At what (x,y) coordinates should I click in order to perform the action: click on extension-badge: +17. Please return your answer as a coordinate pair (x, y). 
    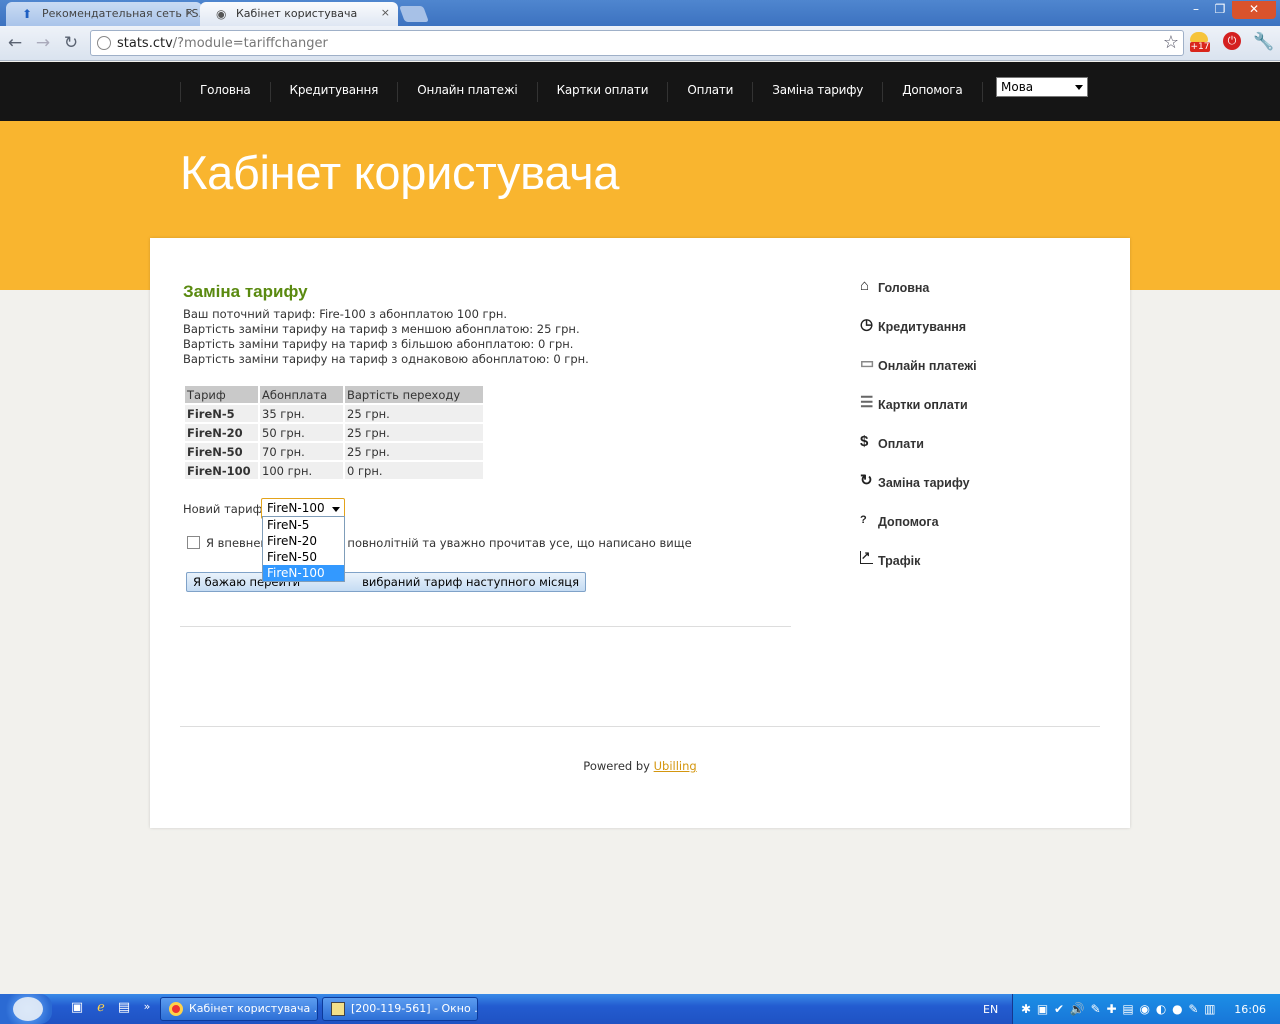
    Looking at the image, I should click on (1200, 47).